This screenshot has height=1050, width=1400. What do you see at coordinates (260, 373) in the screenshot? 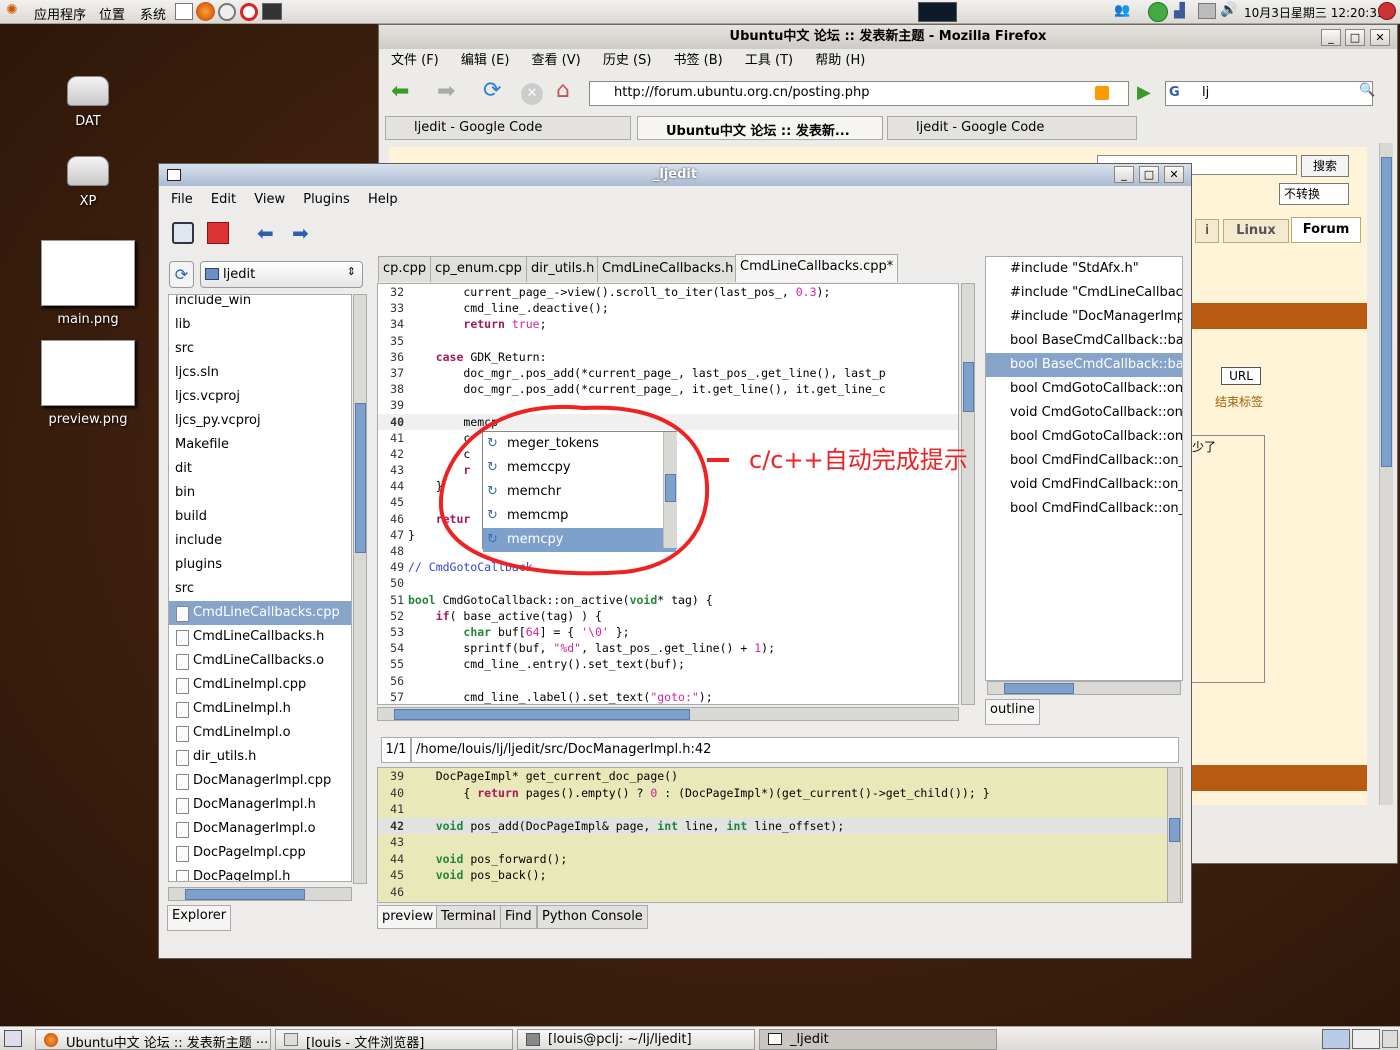
I see `tree-folder-item: ljcs.sln` at bounding box center [260, 373].